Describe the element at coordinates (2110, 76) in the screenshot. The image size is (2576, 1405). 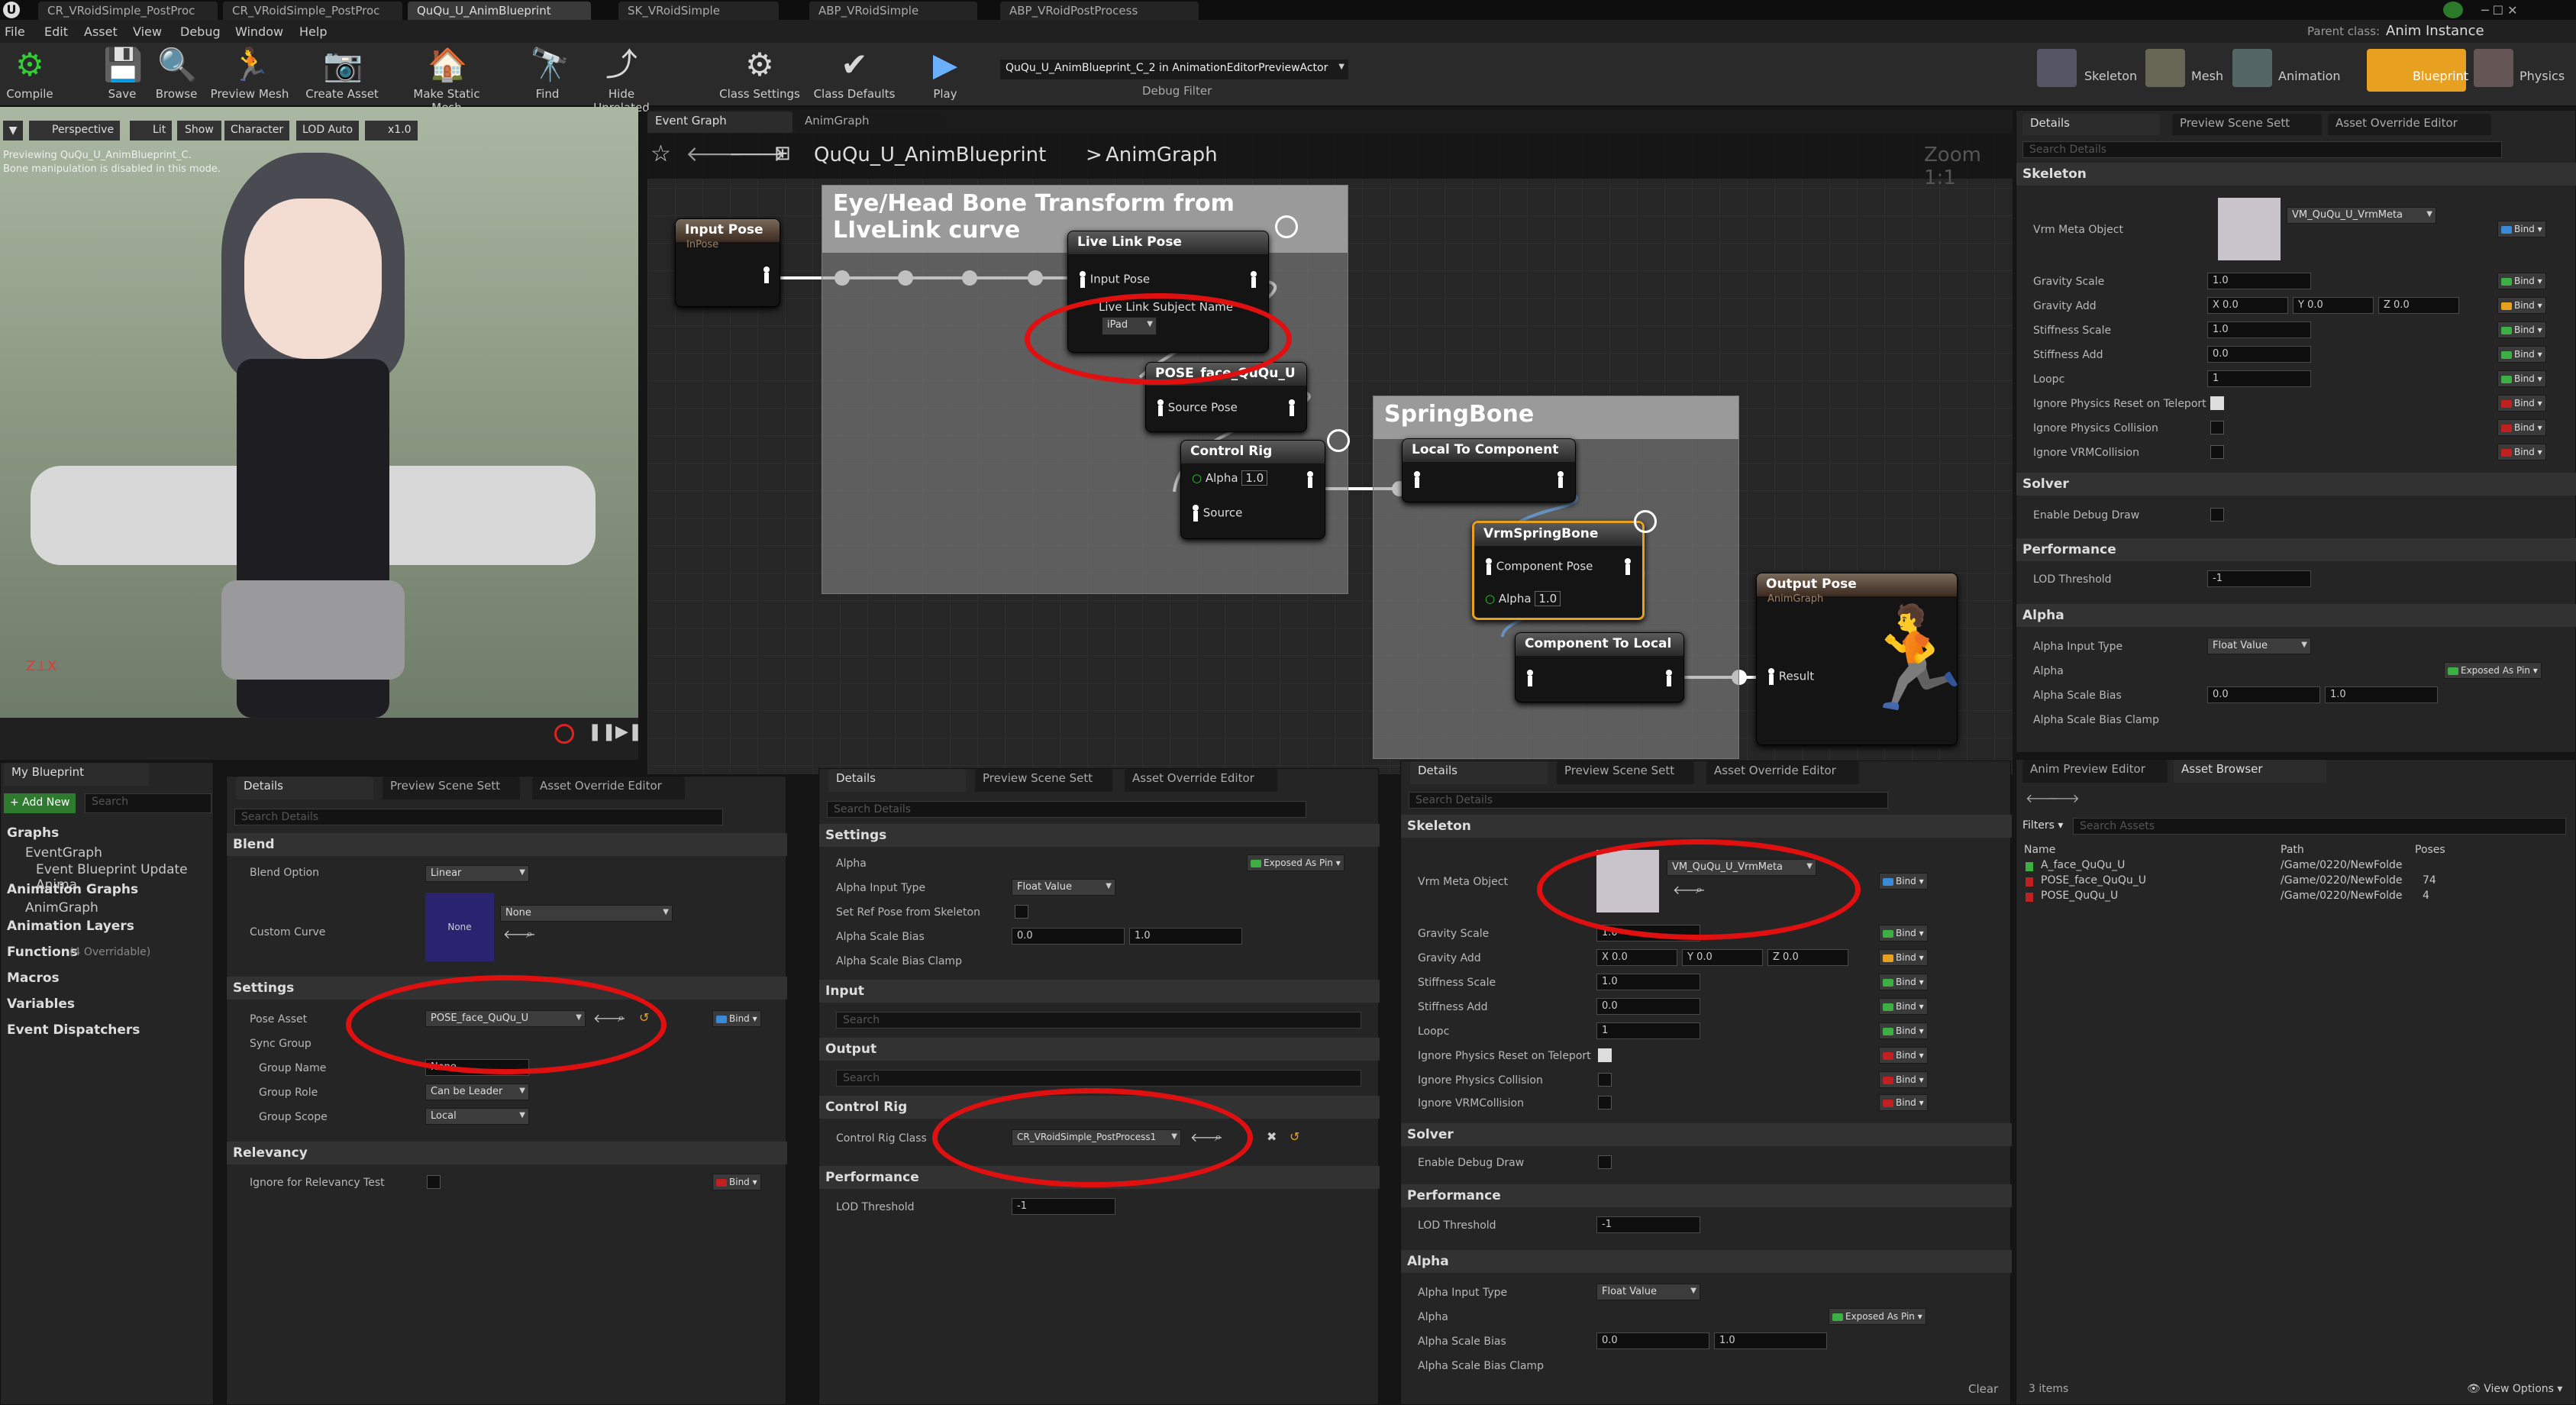
I see `skeleton-mode-button: Skeleton` at that location.